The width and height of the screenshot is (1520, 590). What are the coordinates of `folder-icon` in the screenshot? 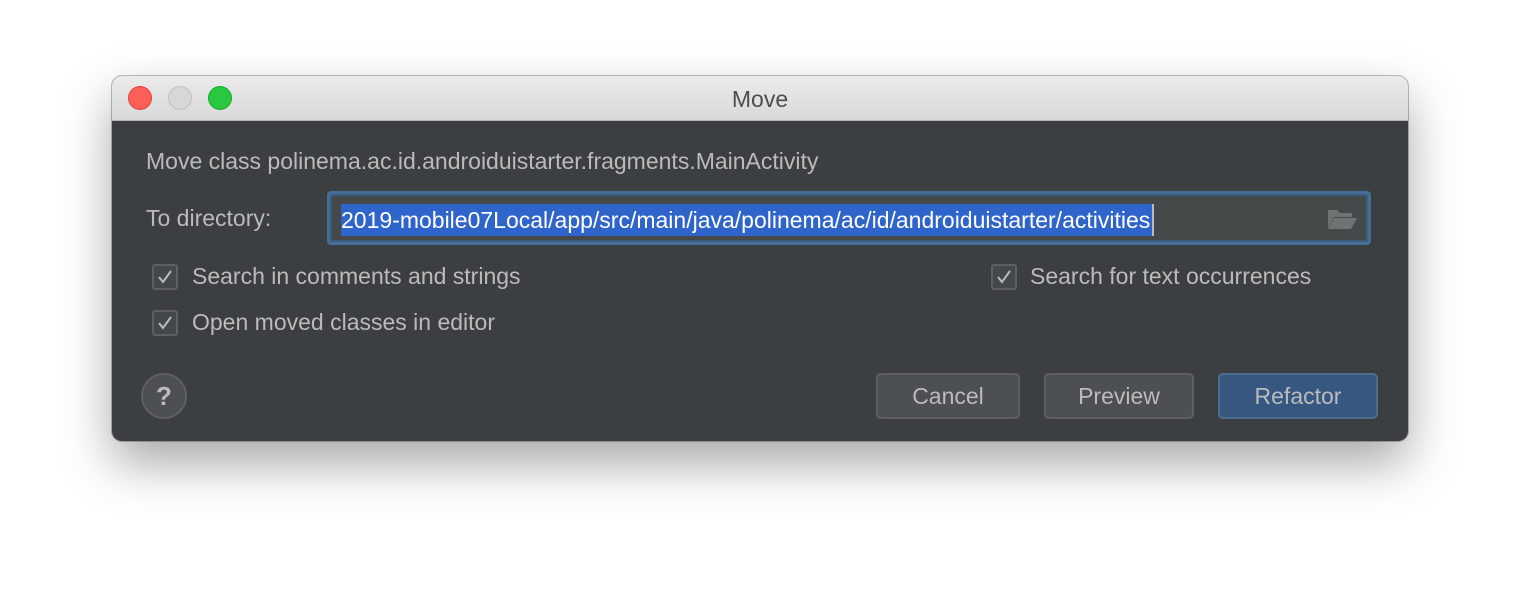 It's located at (1342, 219).